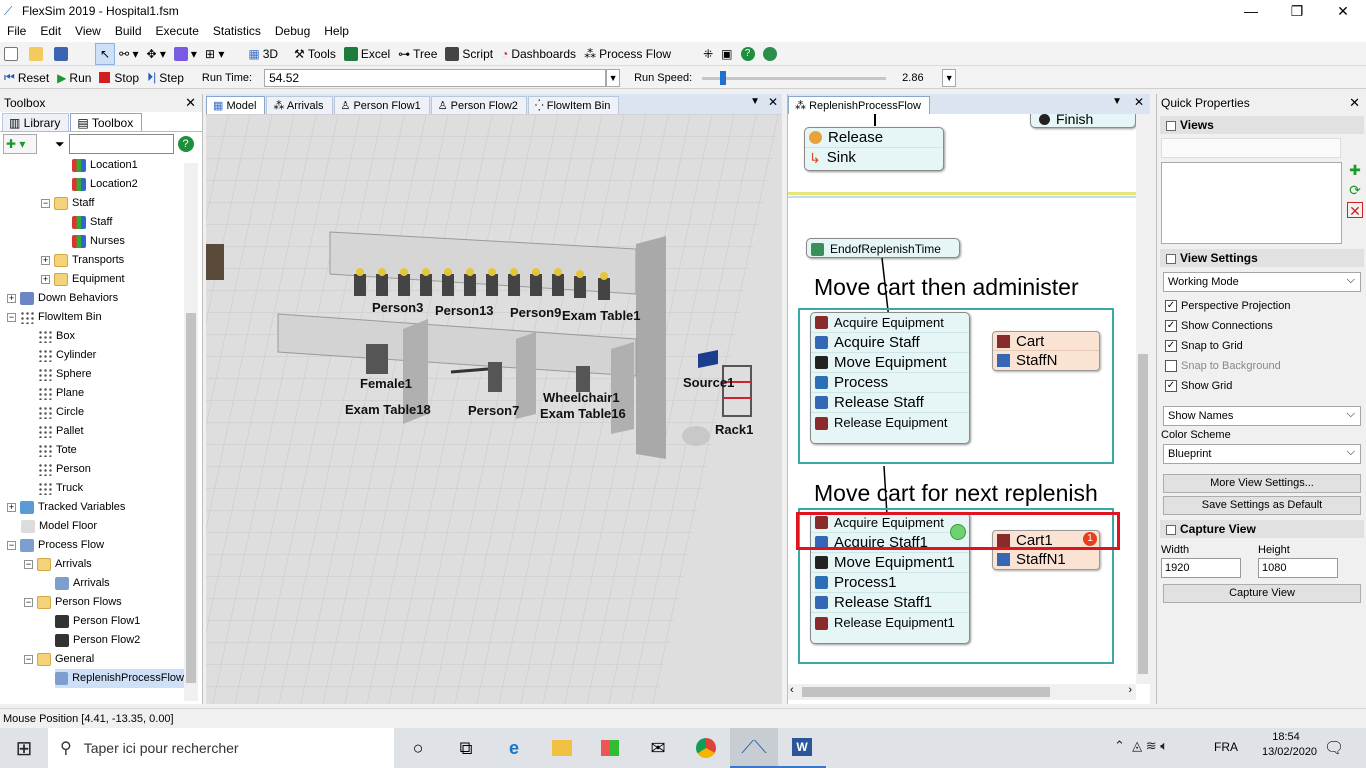  What do you see at coordinates (36, 122) in the screenshot?
I see `tab-library: ▥ Library` at bounding box center [36, 122].